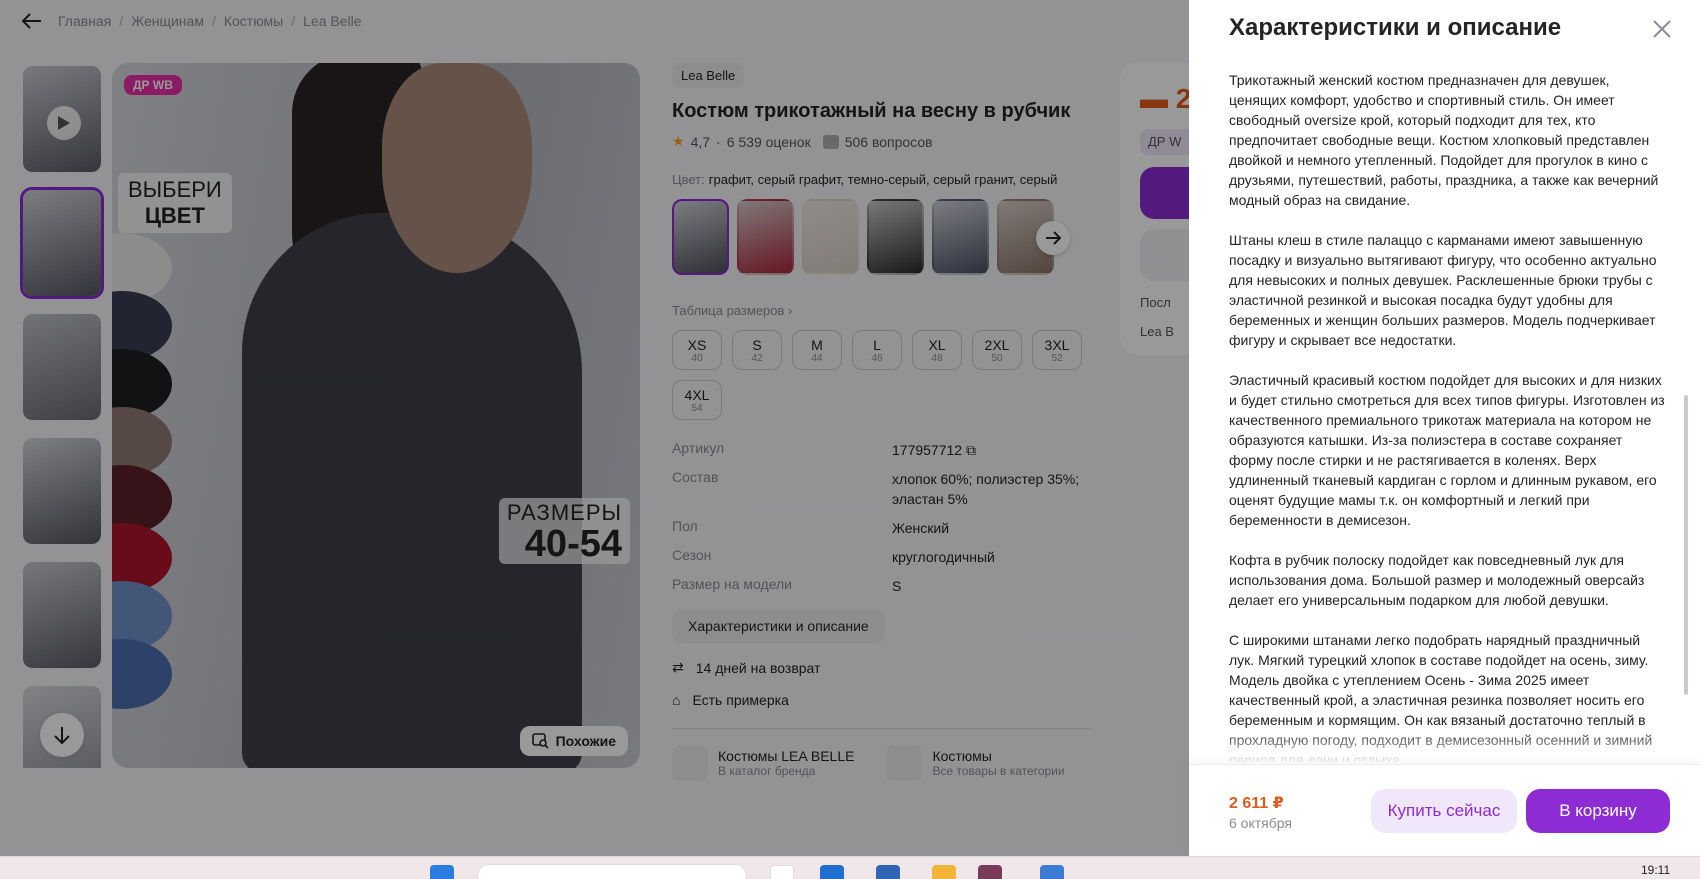  I want to click on add-to-cart-button: В корзину, so click(1598, 811).